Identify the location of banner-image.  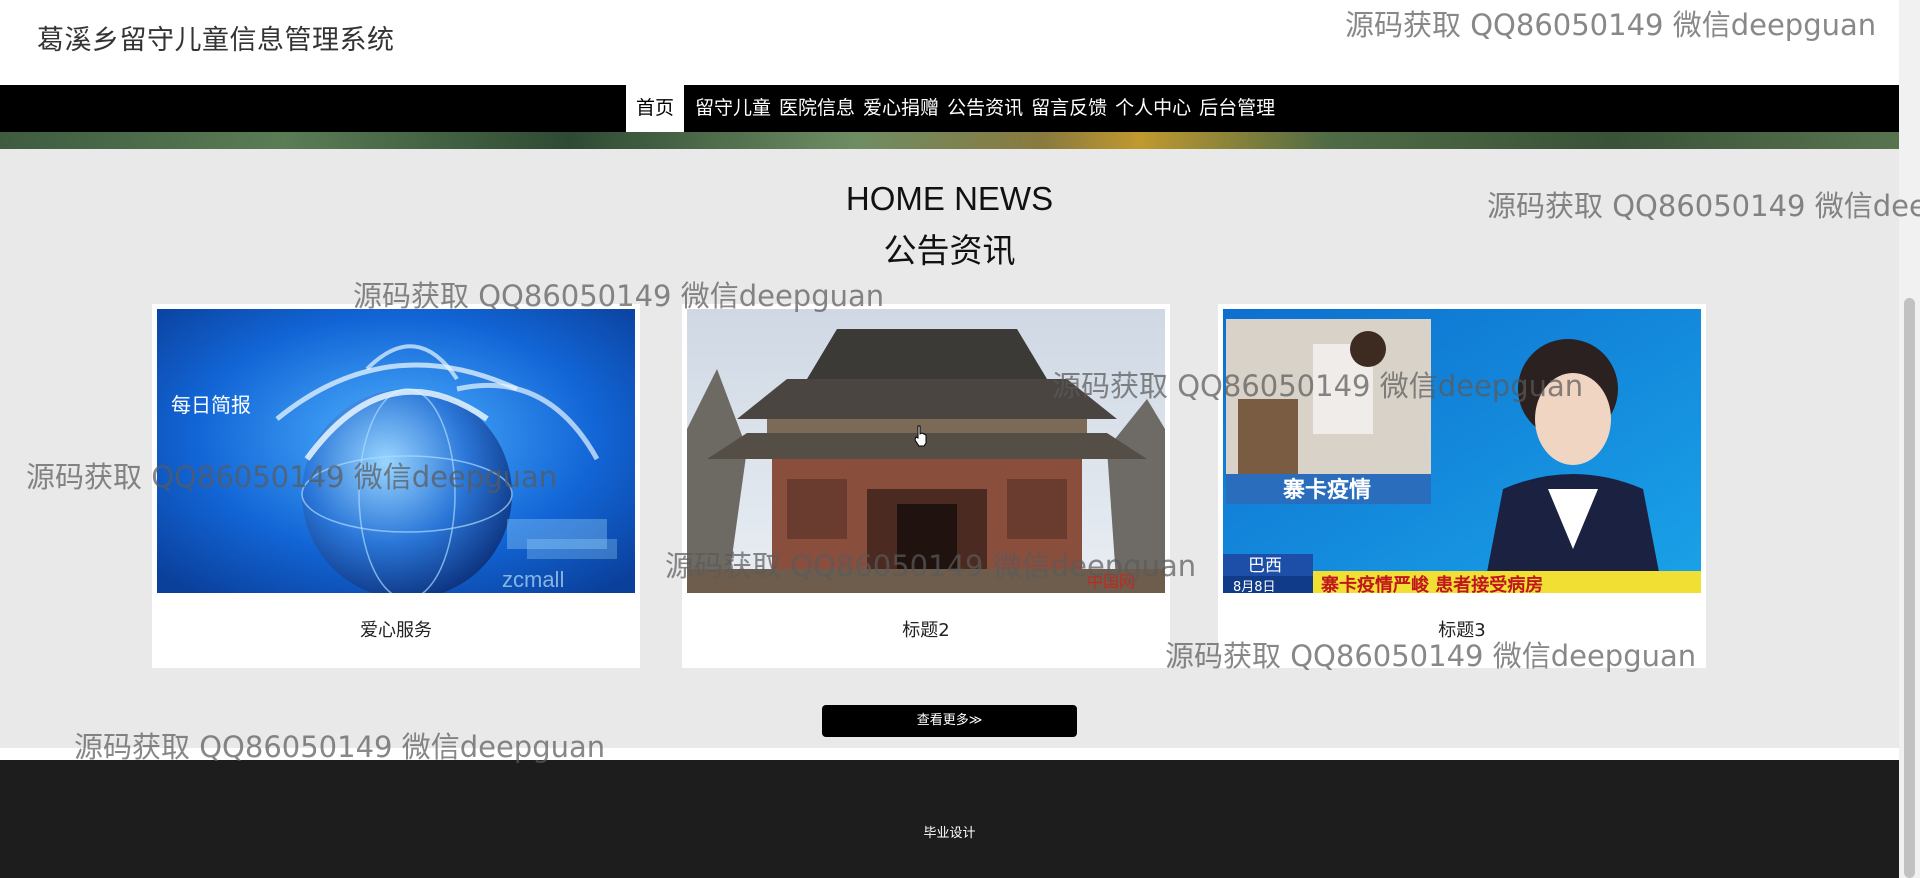
(949, 140).